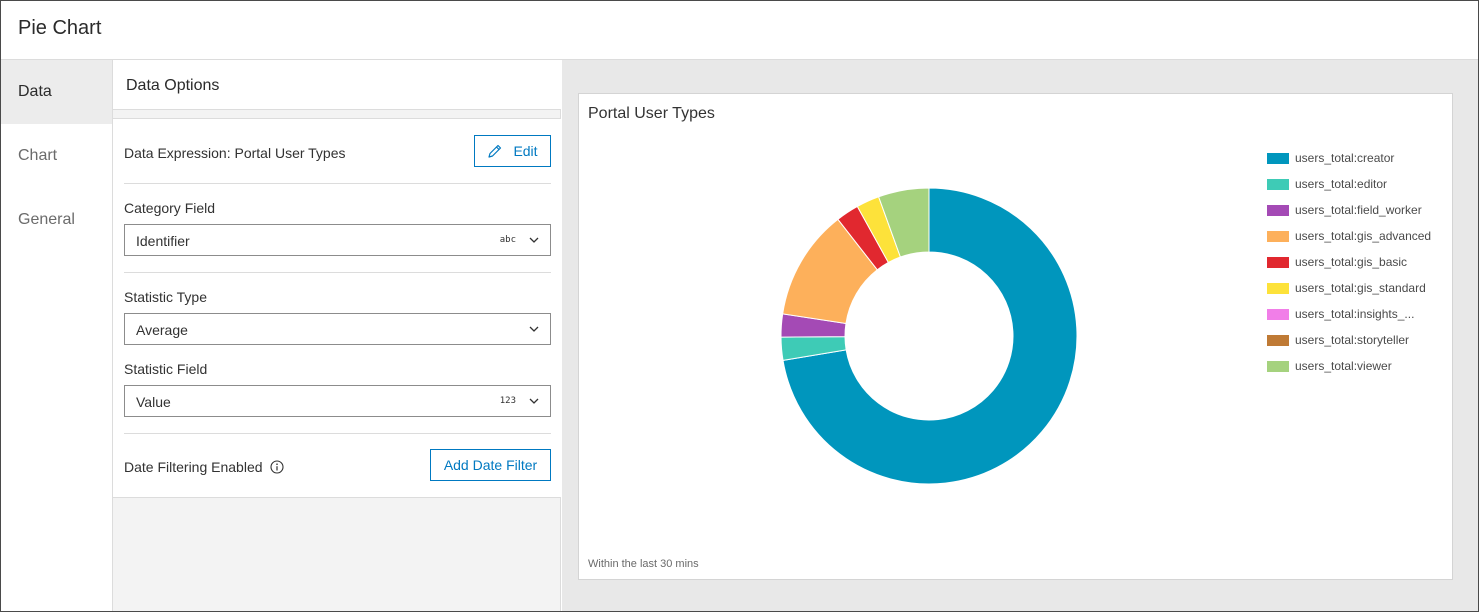 The width and height of the screenshot is (1479, 612). Describe the element at coordinates (173, 85) in the screenshot. I see `panel-title: Data Options` at that location.